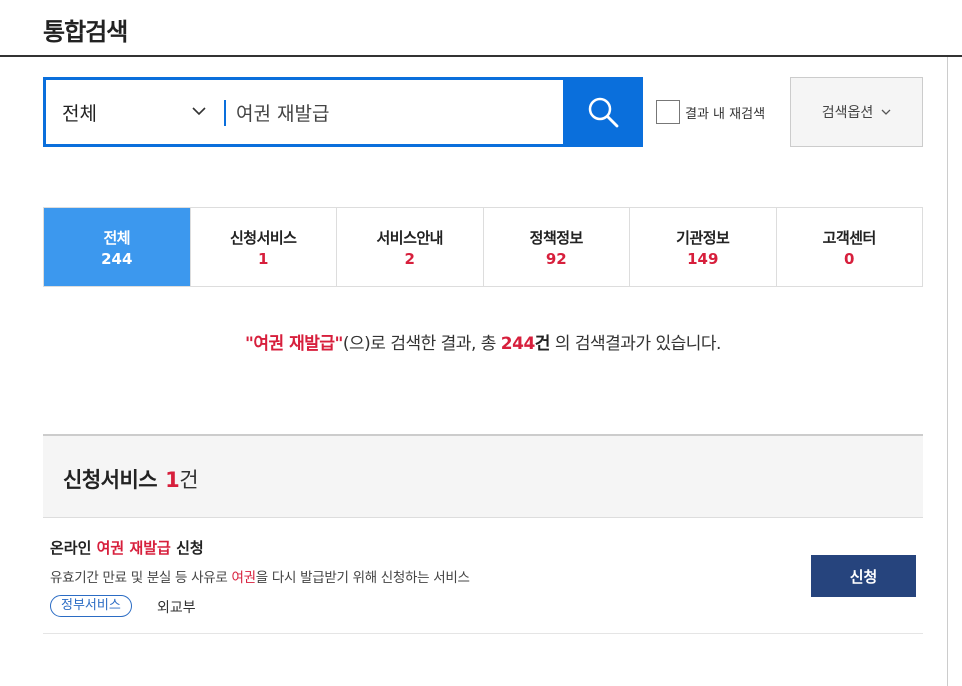 The height and width of the screenshot is (686, 962). What do you see at coordinates (244, 578) in the screenshot?
I see `result-desc-highlight: 여권` at bounding box center [244, 578].